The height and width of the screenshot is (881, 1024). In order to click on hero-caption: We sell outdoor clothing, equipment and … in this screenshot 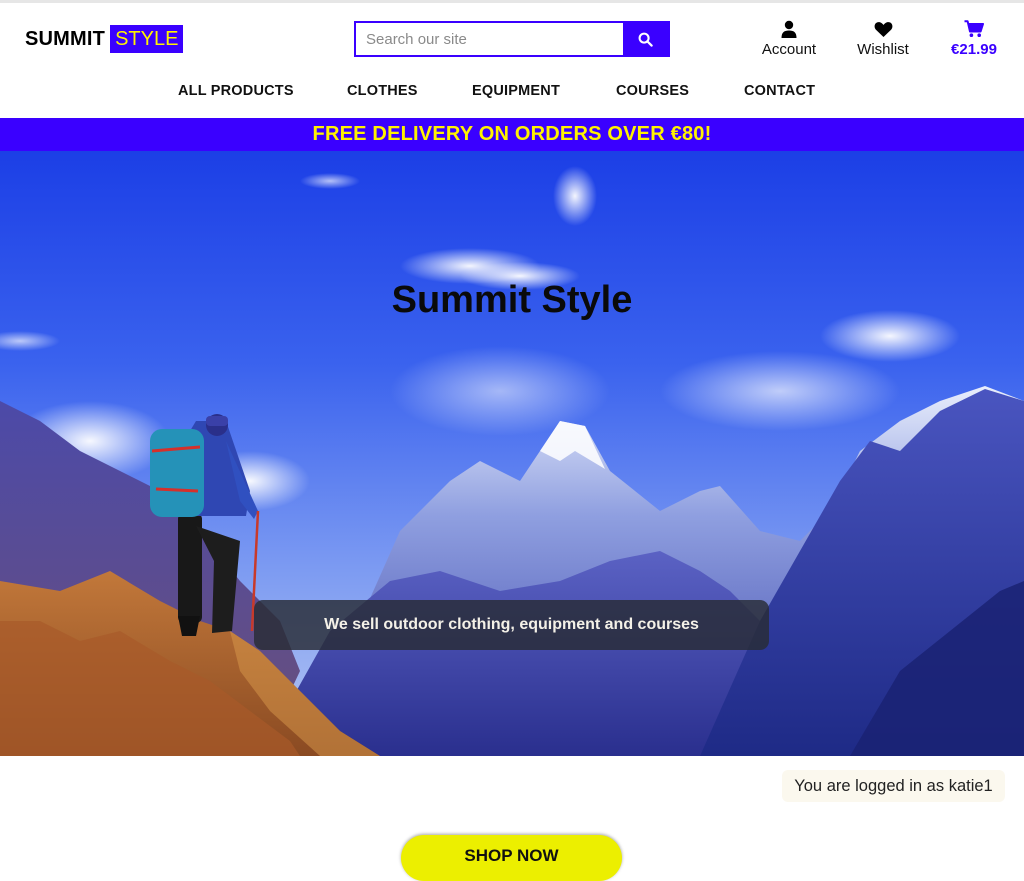, I will do `click(511, 625)`.